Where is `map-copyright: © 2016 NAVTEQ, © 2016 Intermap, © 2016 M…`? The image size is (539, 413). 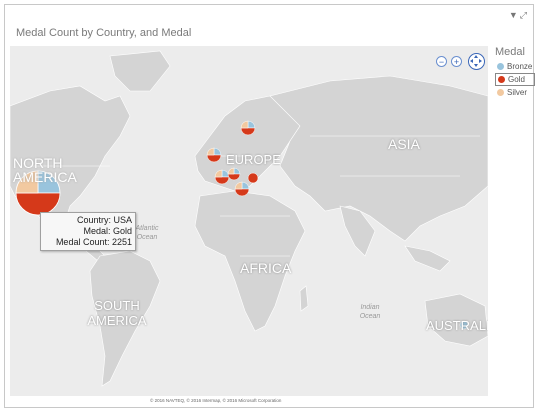 map-copyright: © 2016 NAVTEQ, © 2016 Intermap, © 2016 M… is located at coordinates (216, 400).